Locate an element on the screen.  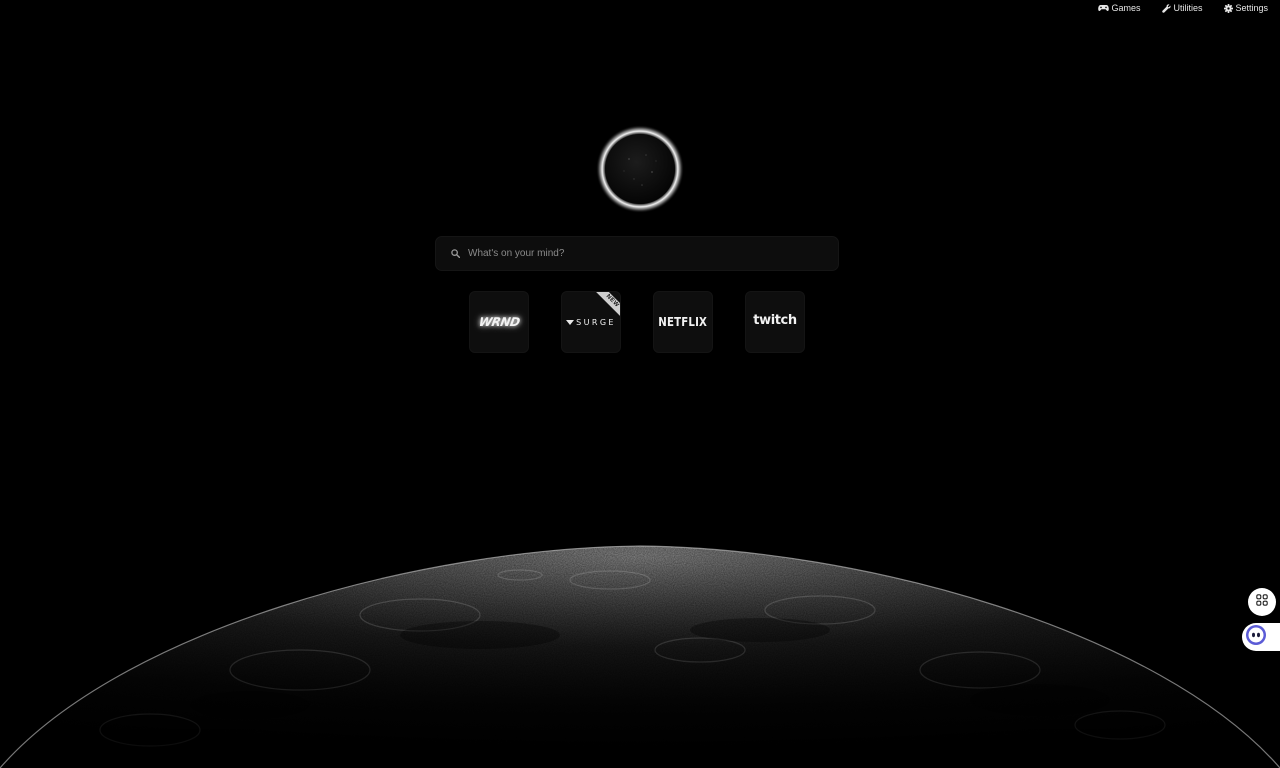
shortcut-tiles: WRND NEW SURGE NETFLIX twitch is located at coordinates (637, 322).